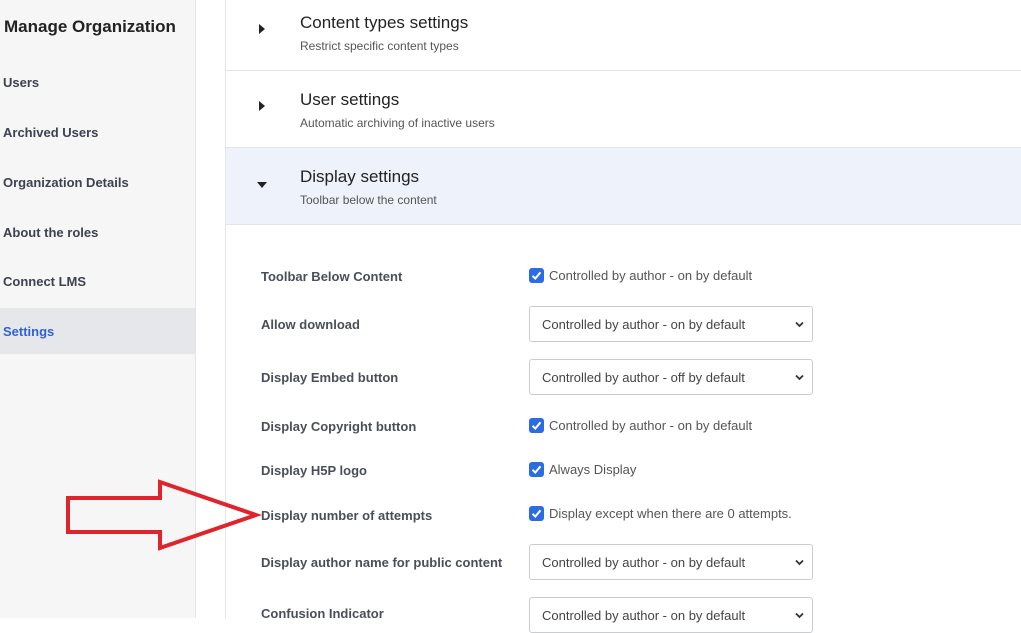  What do you see at coordinates (90, 26) in the screenshot?
I see `sidebar-title: Manage Organization` at bounding box center [90, 26].